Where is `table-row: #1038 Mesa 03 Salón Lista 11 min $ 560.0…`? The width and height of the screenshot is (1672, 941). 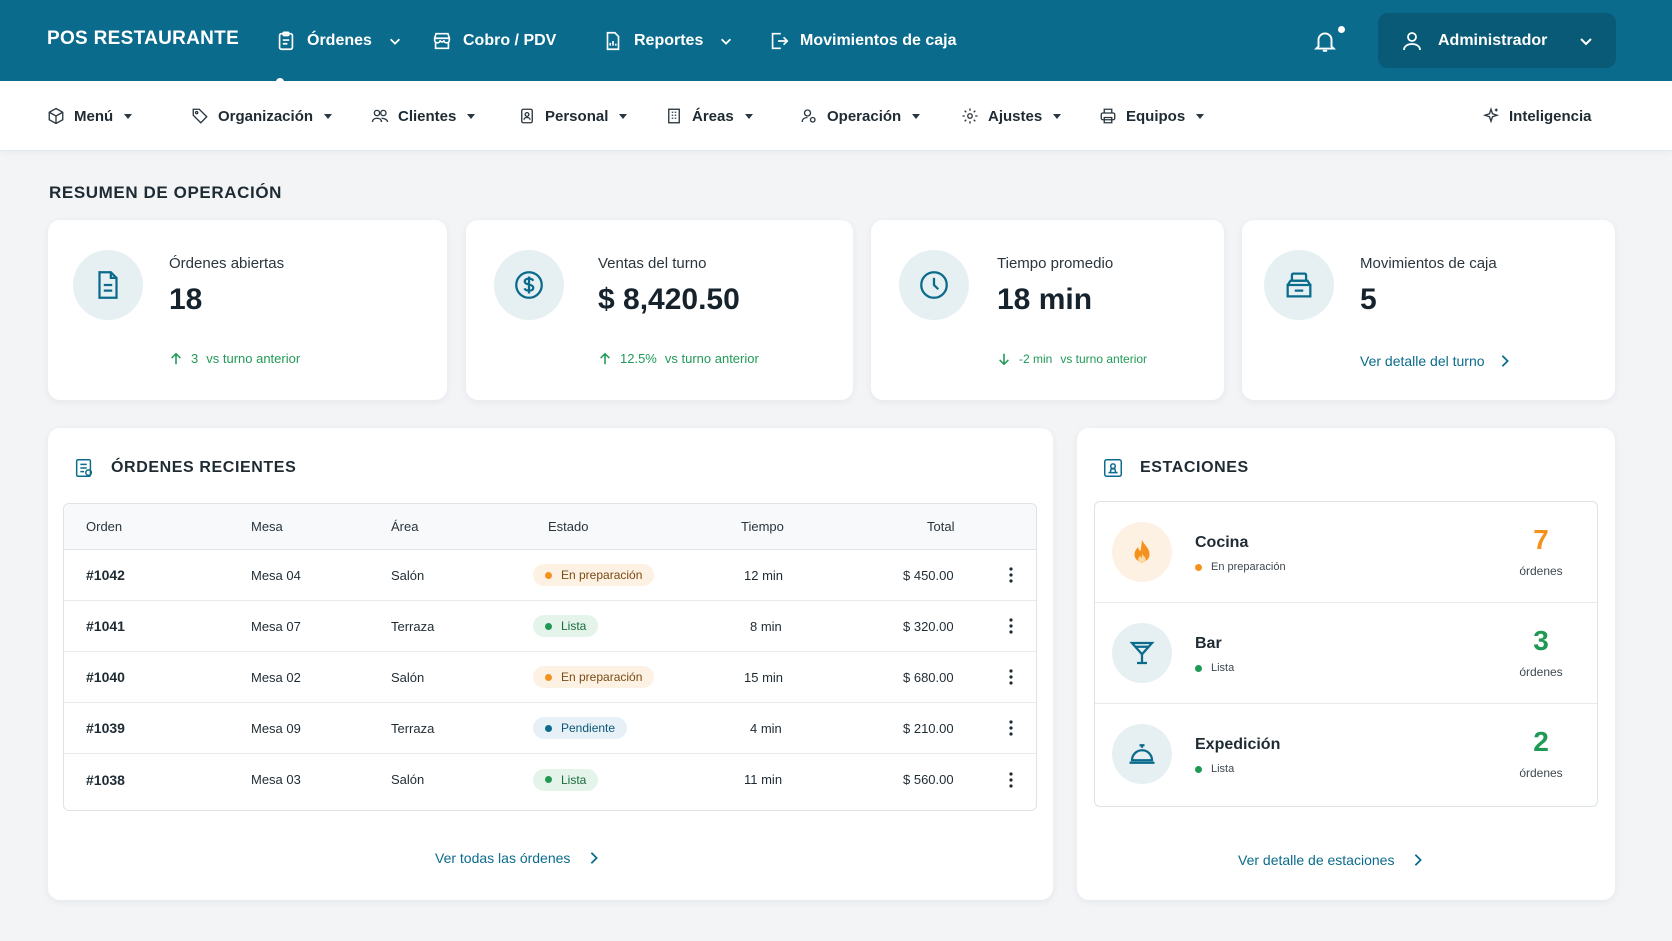 table-row: #1038 Mesa 03 Salón Lista 11 min $ 560.0… is located at coordinates (550, 779).